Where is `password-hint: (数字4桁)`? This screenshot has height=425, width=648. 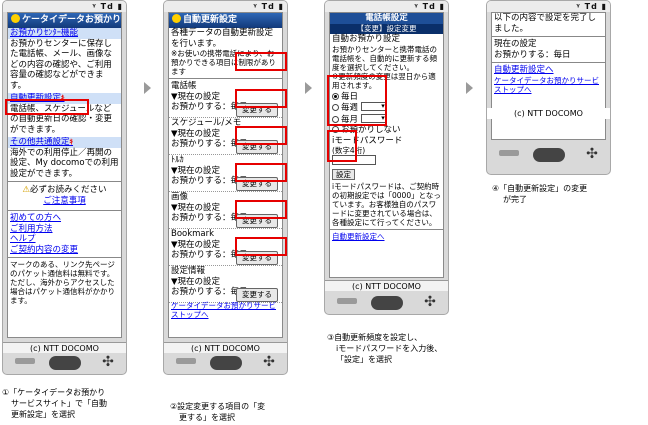
password-hint: (数字4桁) is located at coordinates (349, 150).